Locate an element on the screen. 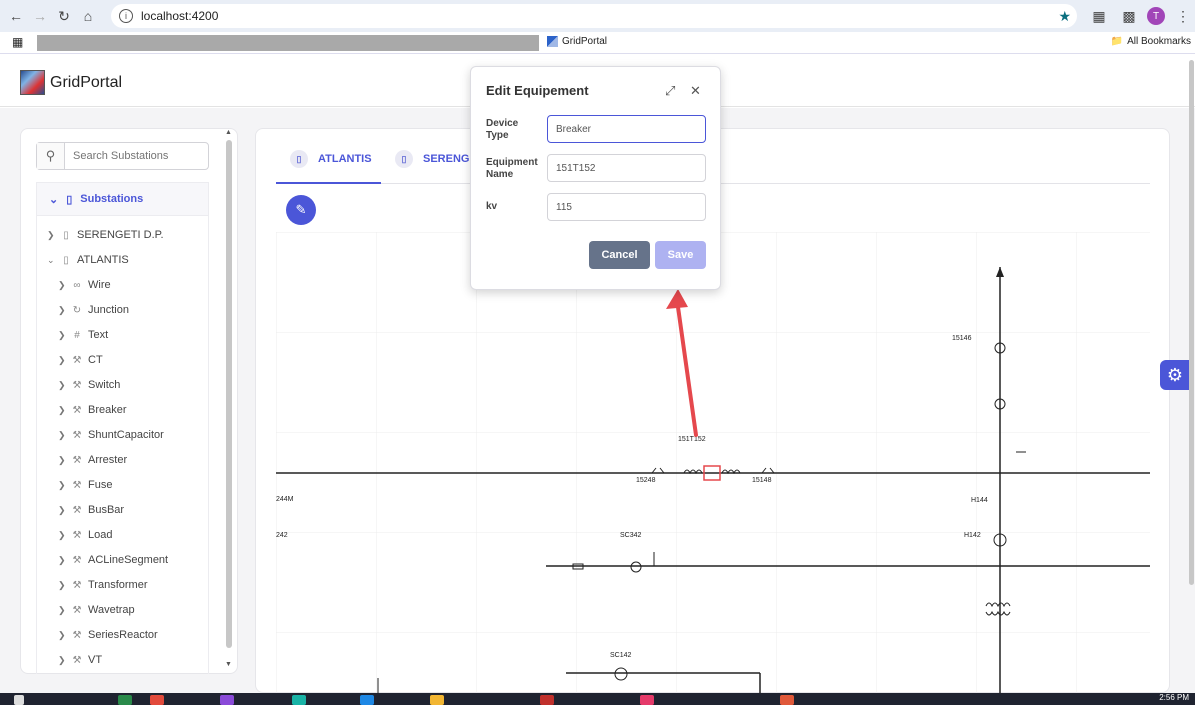 The width and height of the screenshot is (1195, 705). tree-root-substations: ⌄ ▯ Substations is located at coordinates (122, 199).